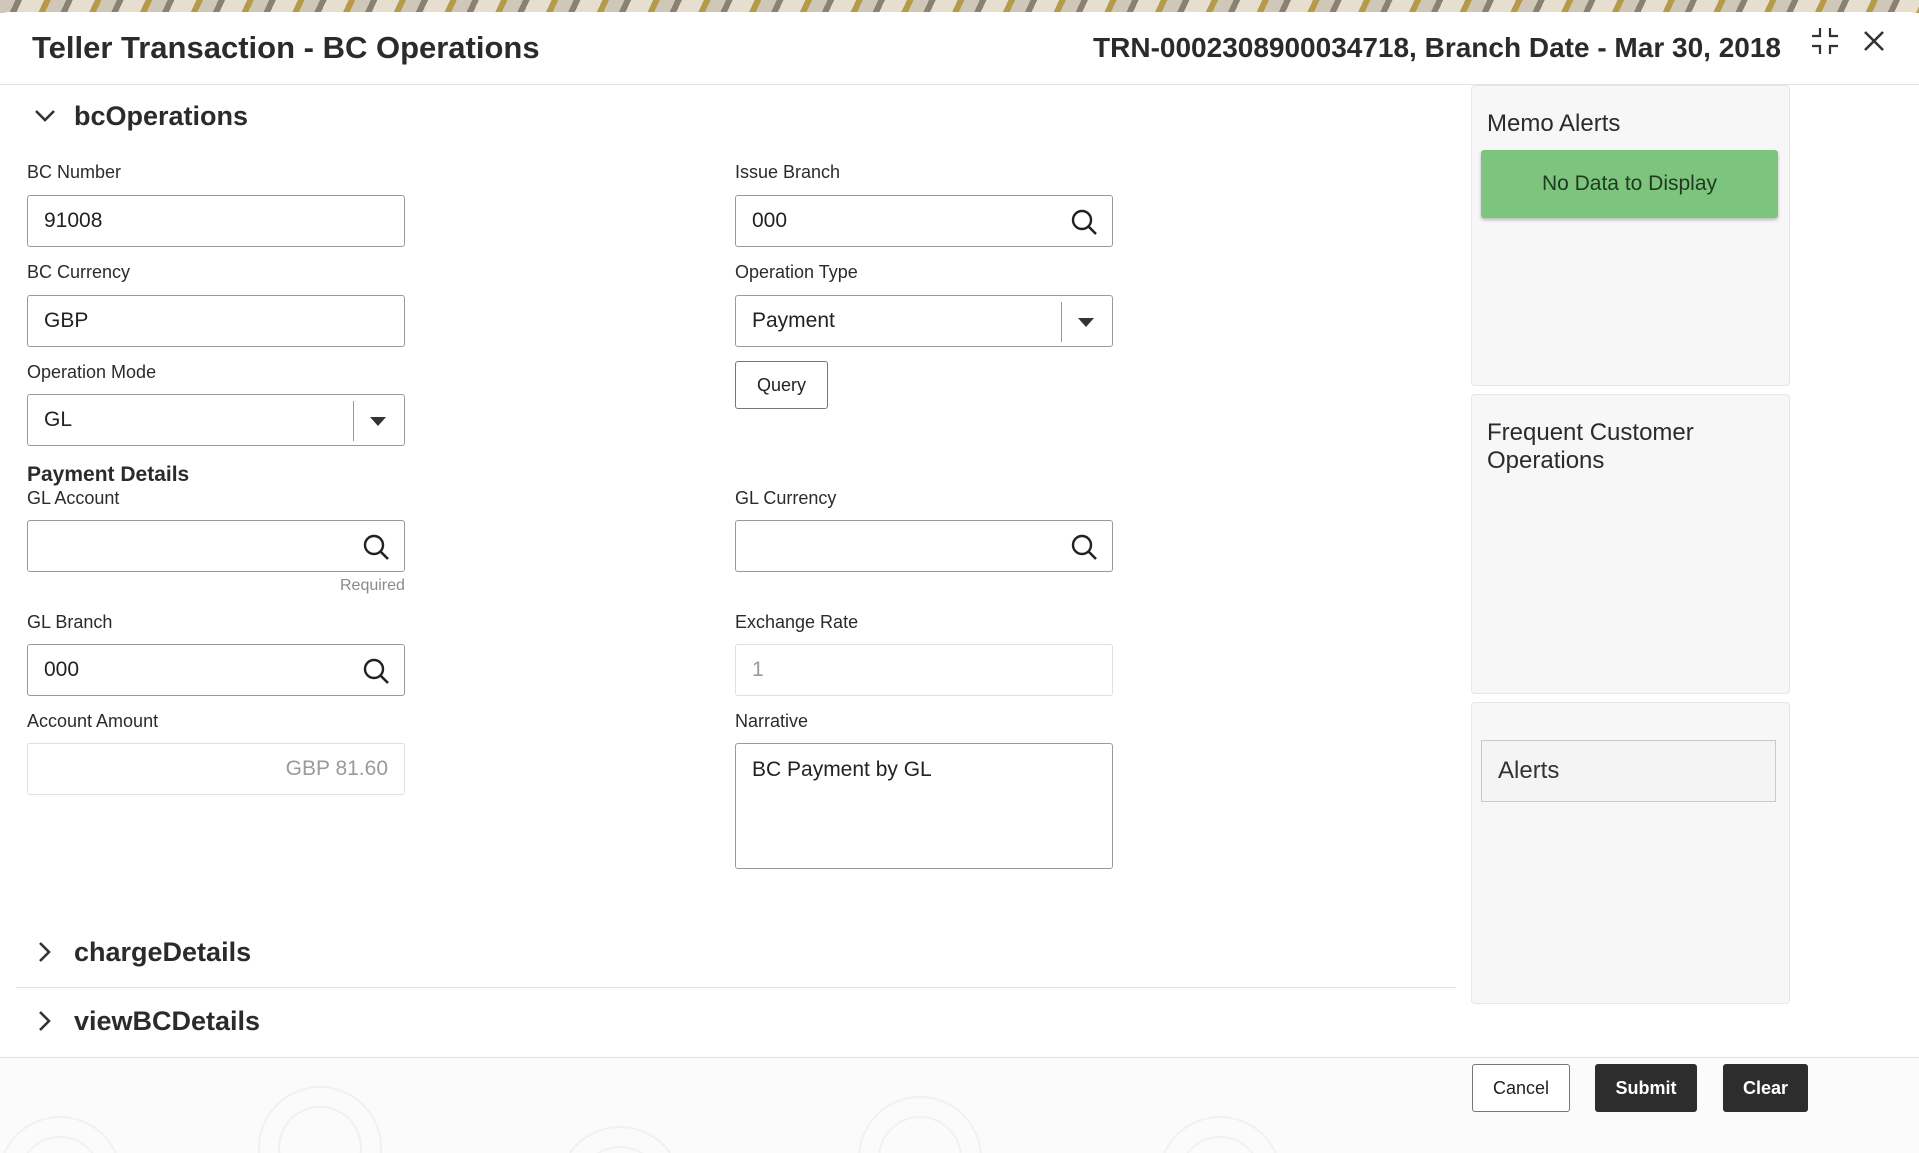 This screenshot has height=1153, width=1919. I want to click on payment-details-heading: Payment Details, so click(108, 474).